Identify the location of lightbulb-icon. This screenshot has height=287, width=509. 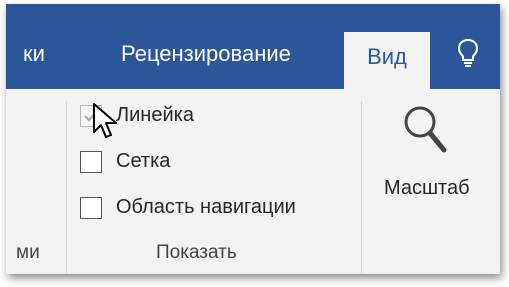
(468, 53).